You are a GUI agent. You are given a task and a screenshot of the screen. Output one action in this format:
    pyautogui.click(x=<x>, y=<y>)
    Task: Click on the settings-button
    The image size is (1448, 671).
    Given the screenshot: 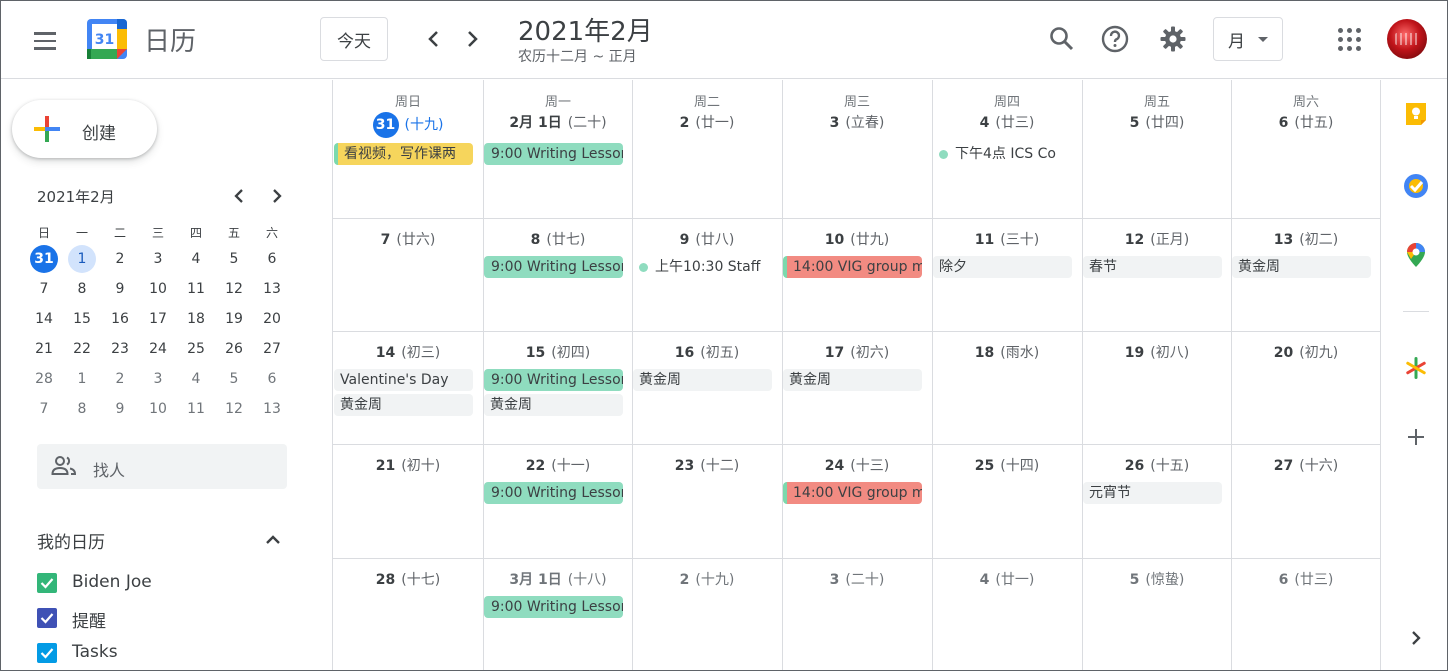 What is the action you would take?
    pyautogui.click(x=1173, y=39)
    